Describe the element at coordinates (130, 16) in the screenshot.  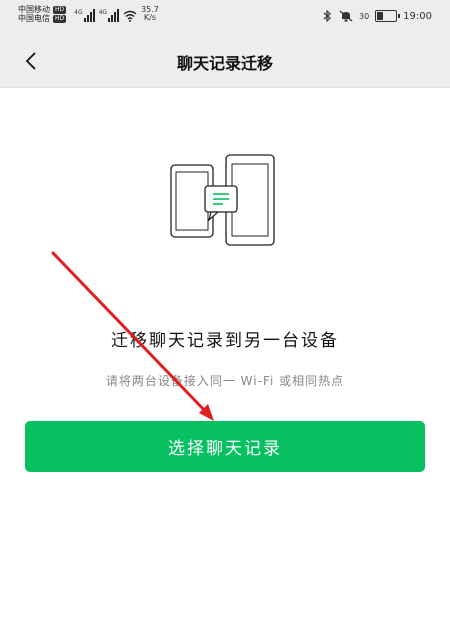
I see `wifi-icon` at that location.